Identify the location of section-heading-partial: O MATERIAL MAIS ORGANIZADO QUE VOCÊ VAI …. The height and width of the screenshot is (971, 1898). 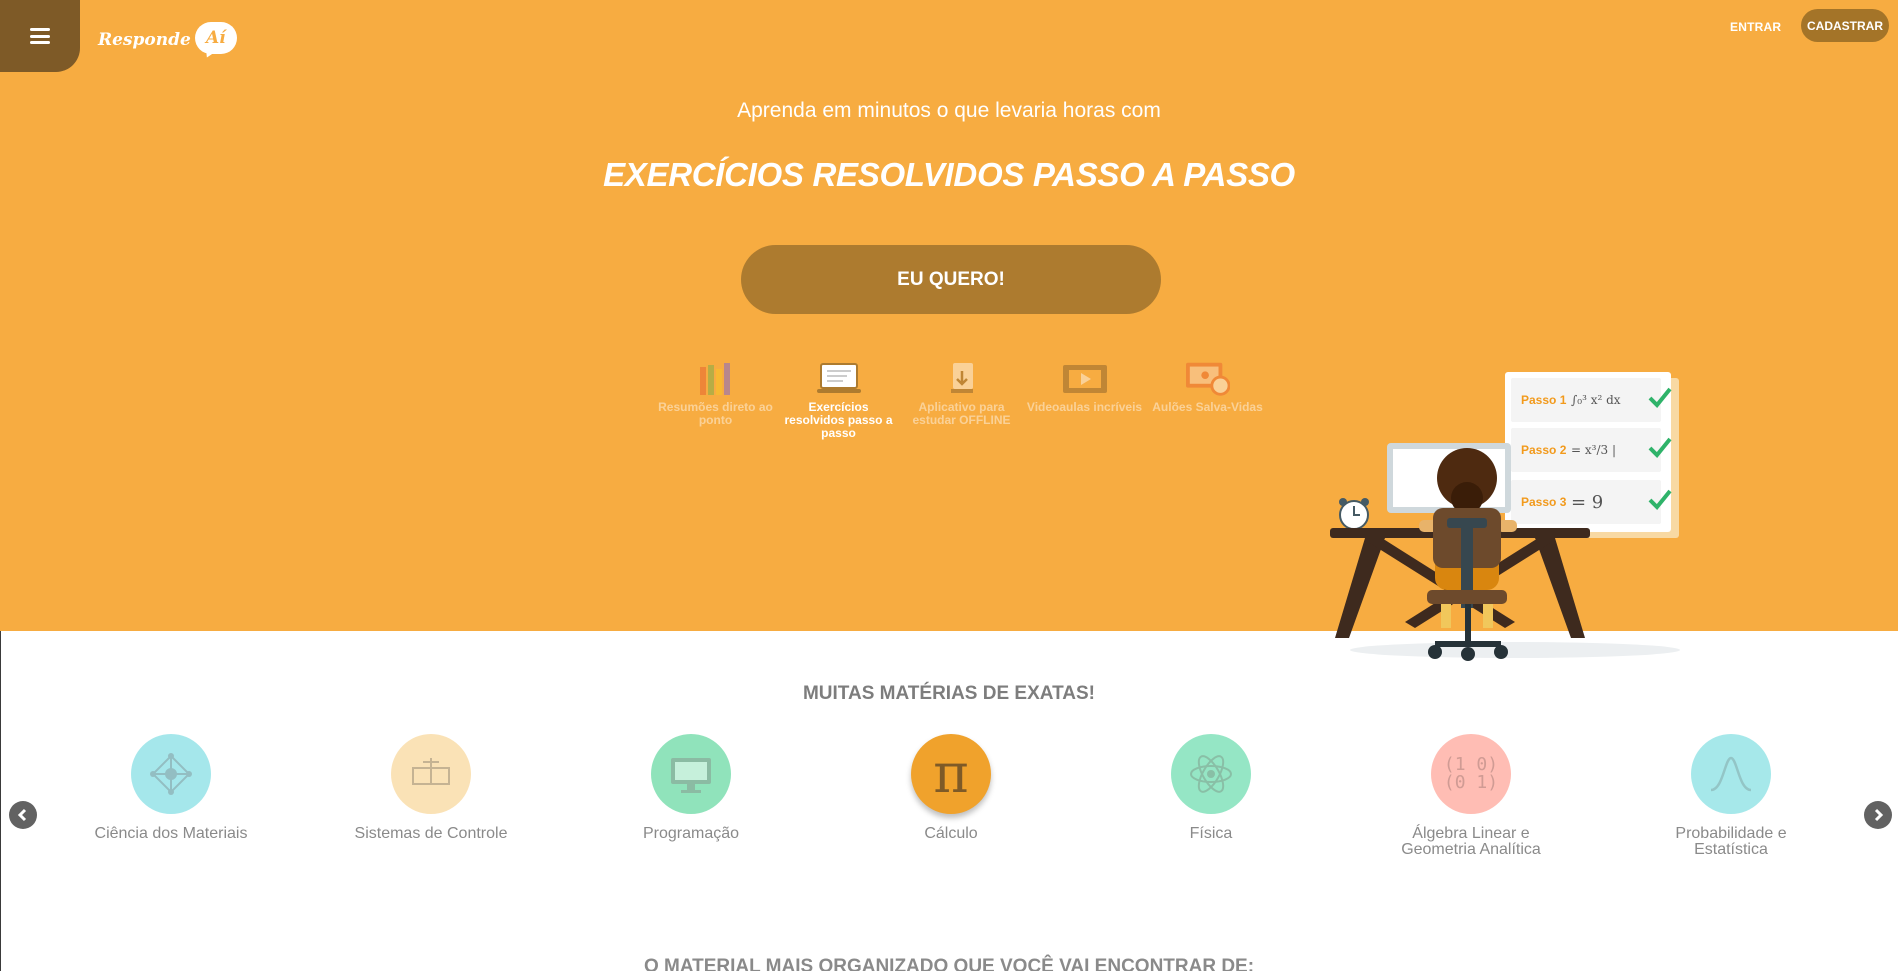
(949, 963).